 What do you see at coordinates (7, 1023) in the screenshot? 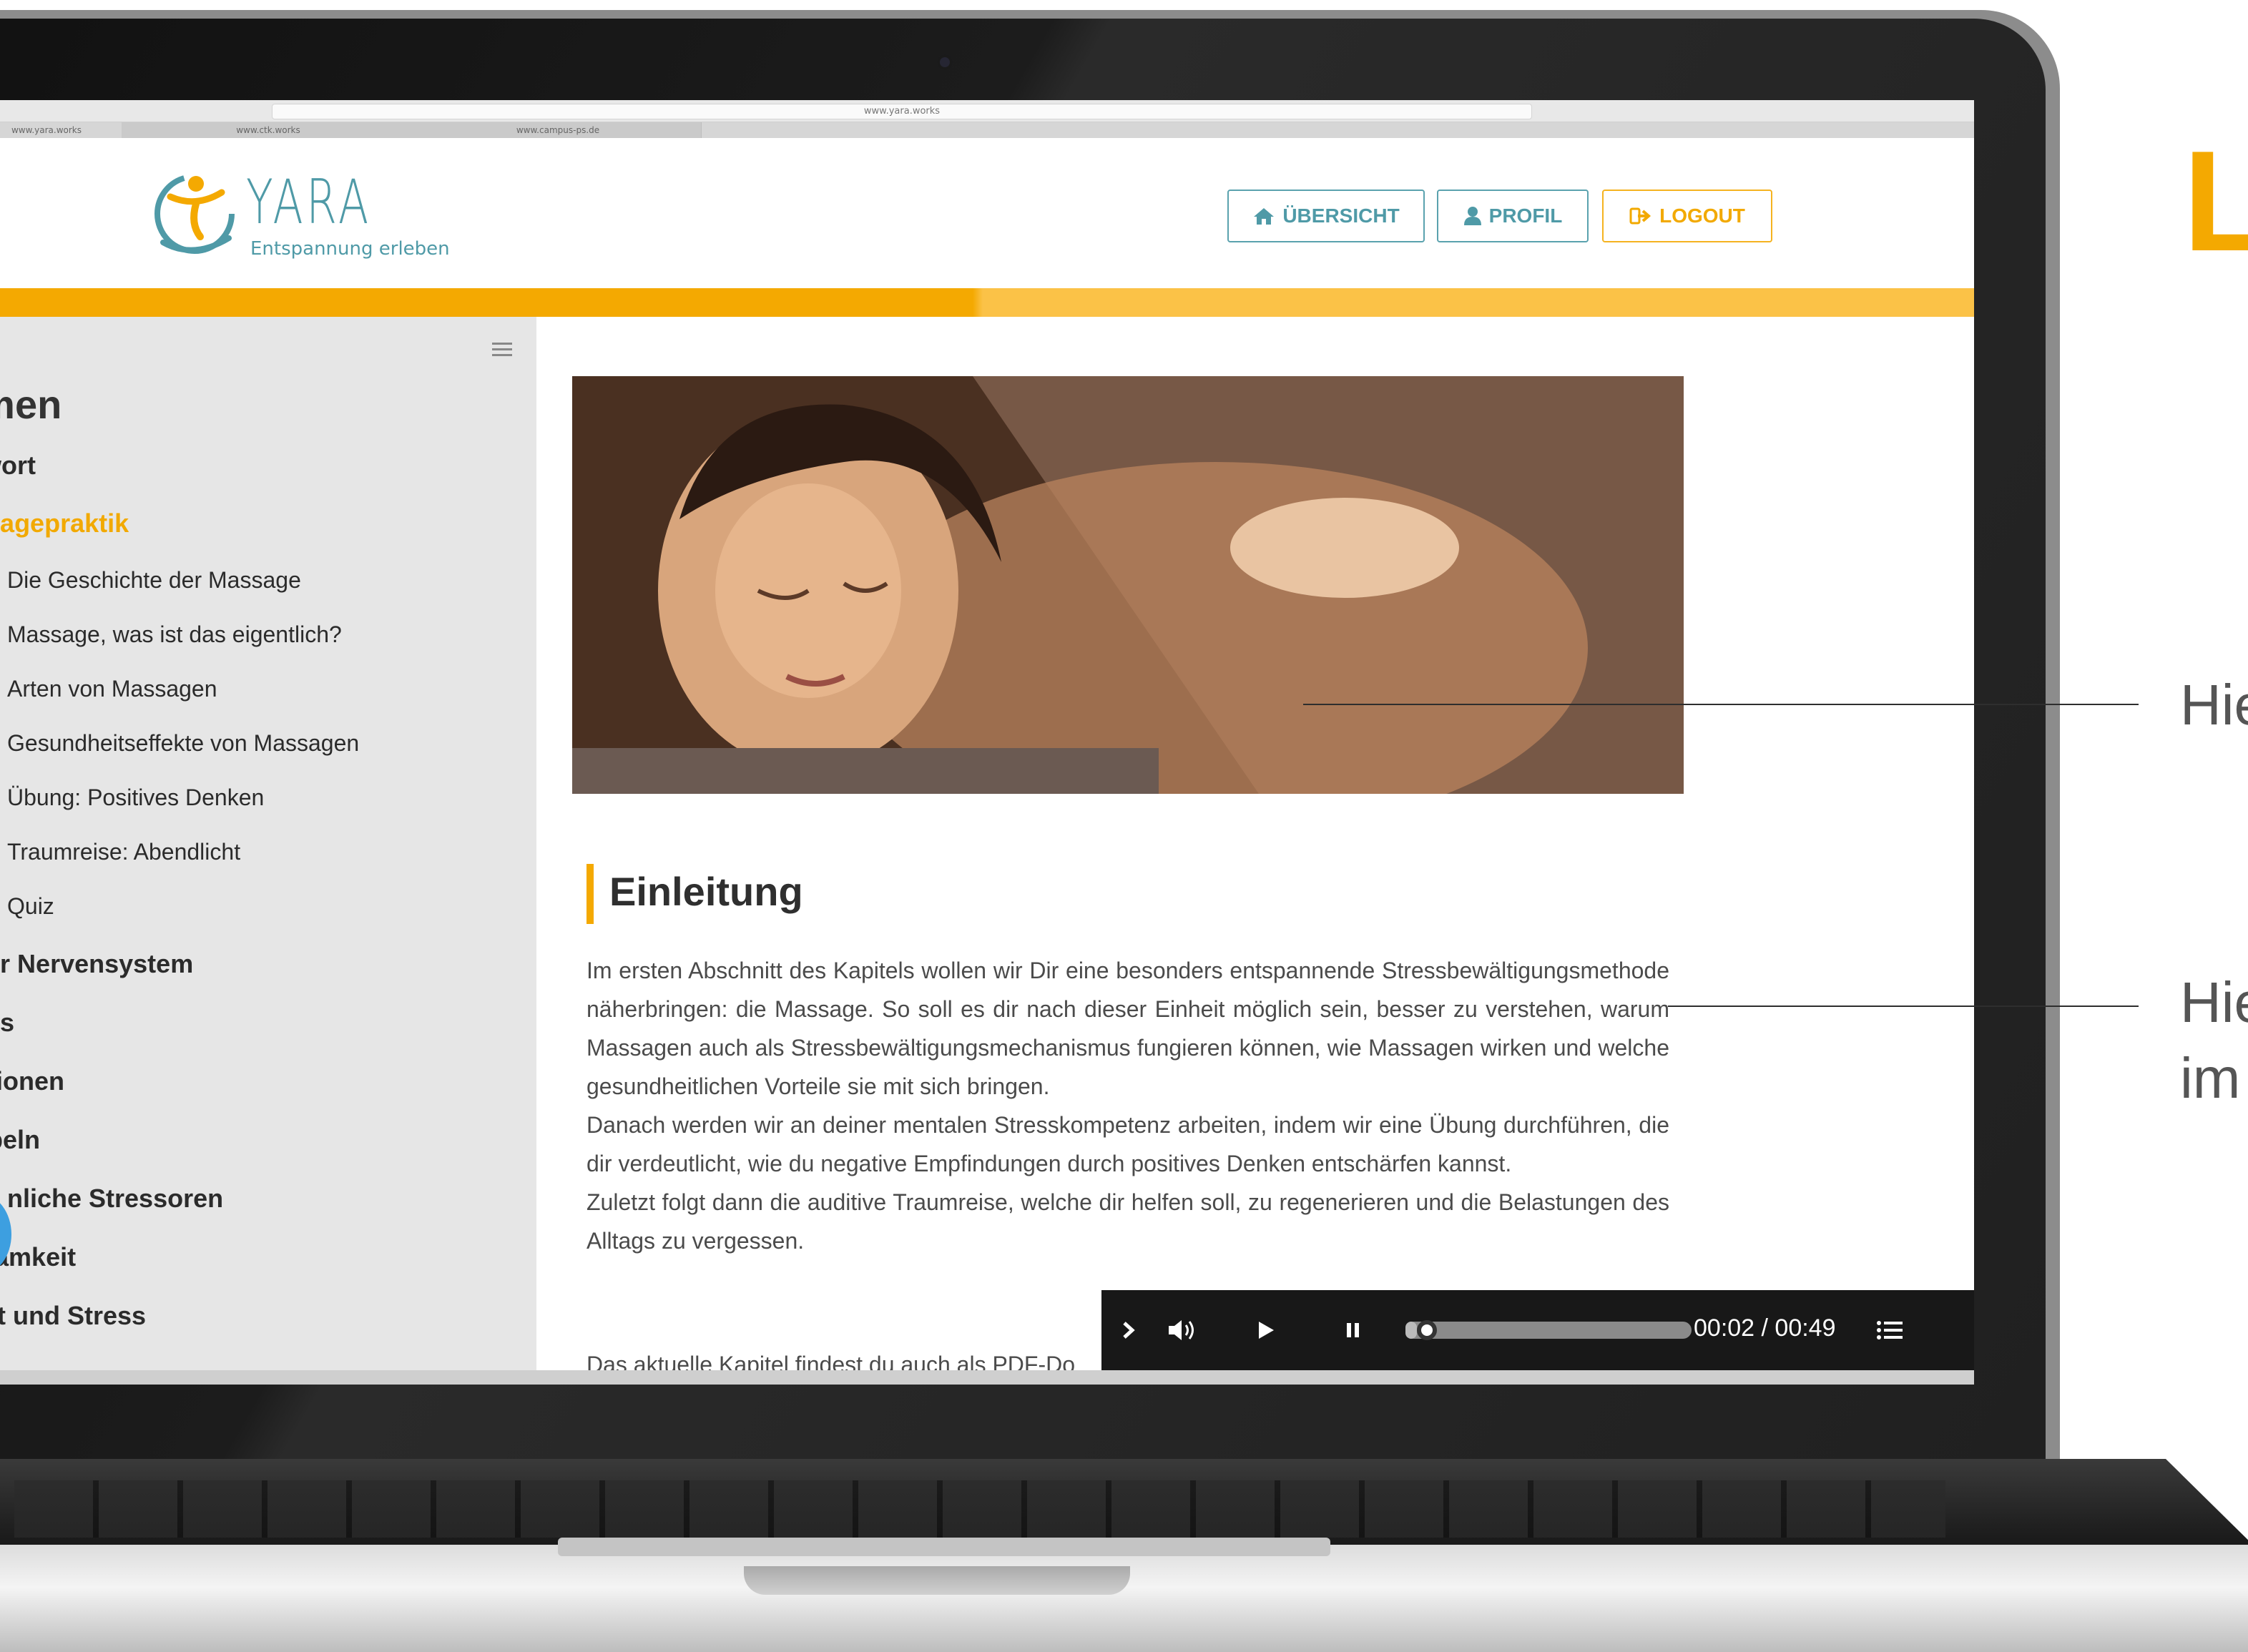
I see `sidebar-chapter: ess` at bounding box center [7, 1023].